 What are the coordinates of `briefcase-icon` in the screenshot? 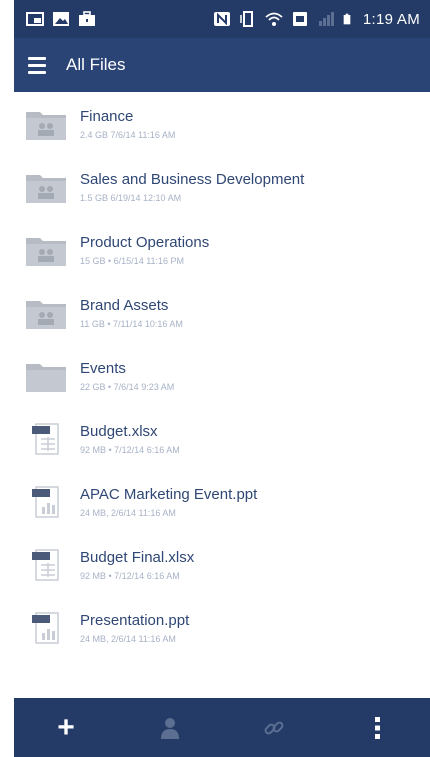 It's located at (87, 18).